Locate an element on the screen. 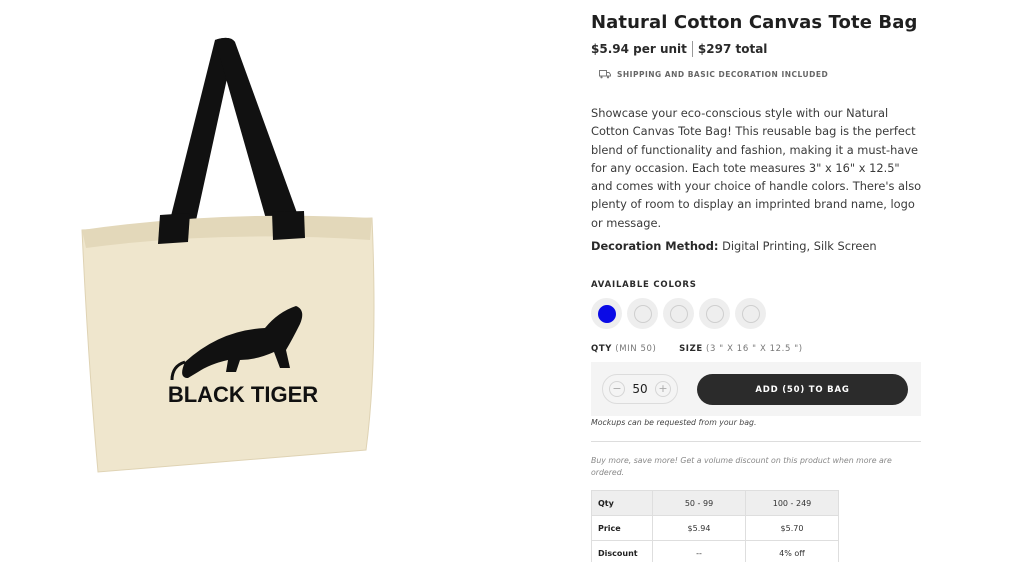 This screenshot has height=562, width=1024. qty-size-row: QTY (MIN 50) SIZE (3 " X 16 " X 12.5 ") is located at coordinates (697, 349).